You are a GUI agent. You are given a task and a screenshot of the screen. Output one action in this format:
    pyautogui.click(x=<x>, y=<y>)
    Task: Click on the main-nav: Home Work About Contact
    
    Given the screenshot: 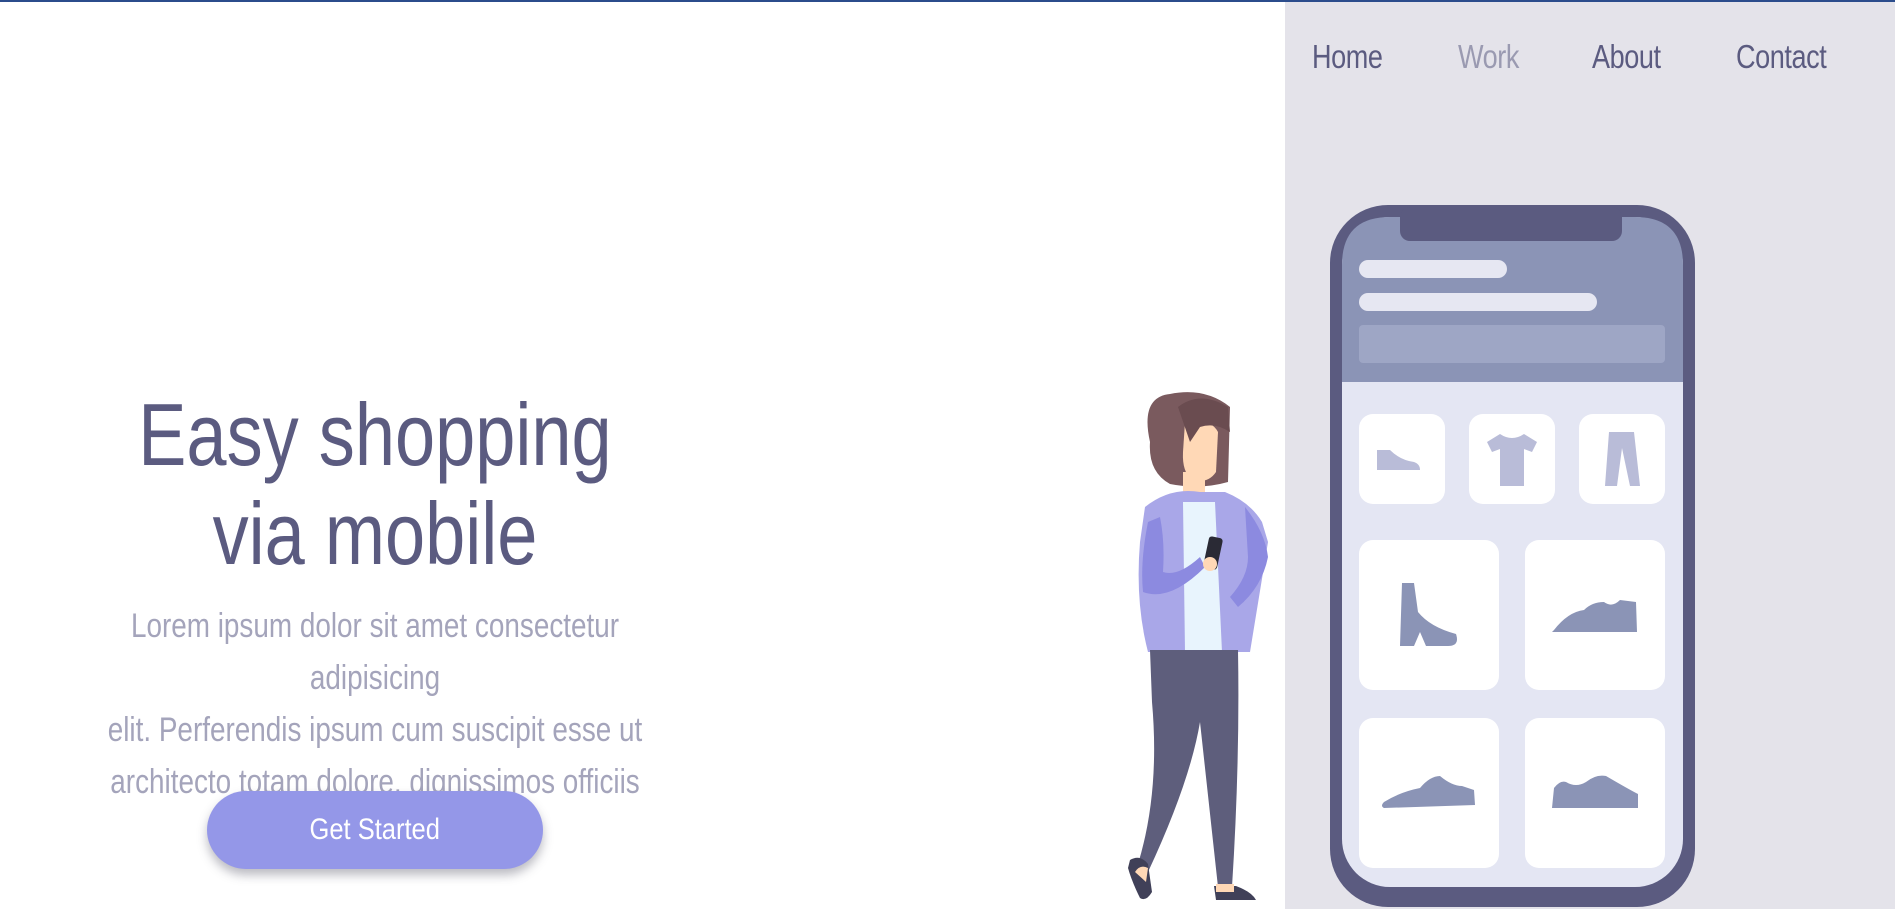 What is the action you would take?
    pyautogui.click(x=1579, y=57)
    